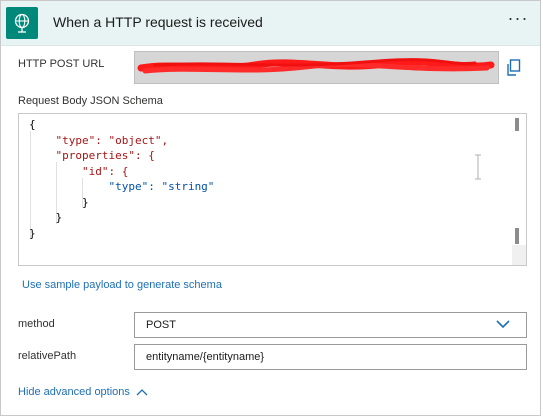 The image size is (543, 418). I want to click on hide-advanced-label: Hide advanced options, so click(74, 392).